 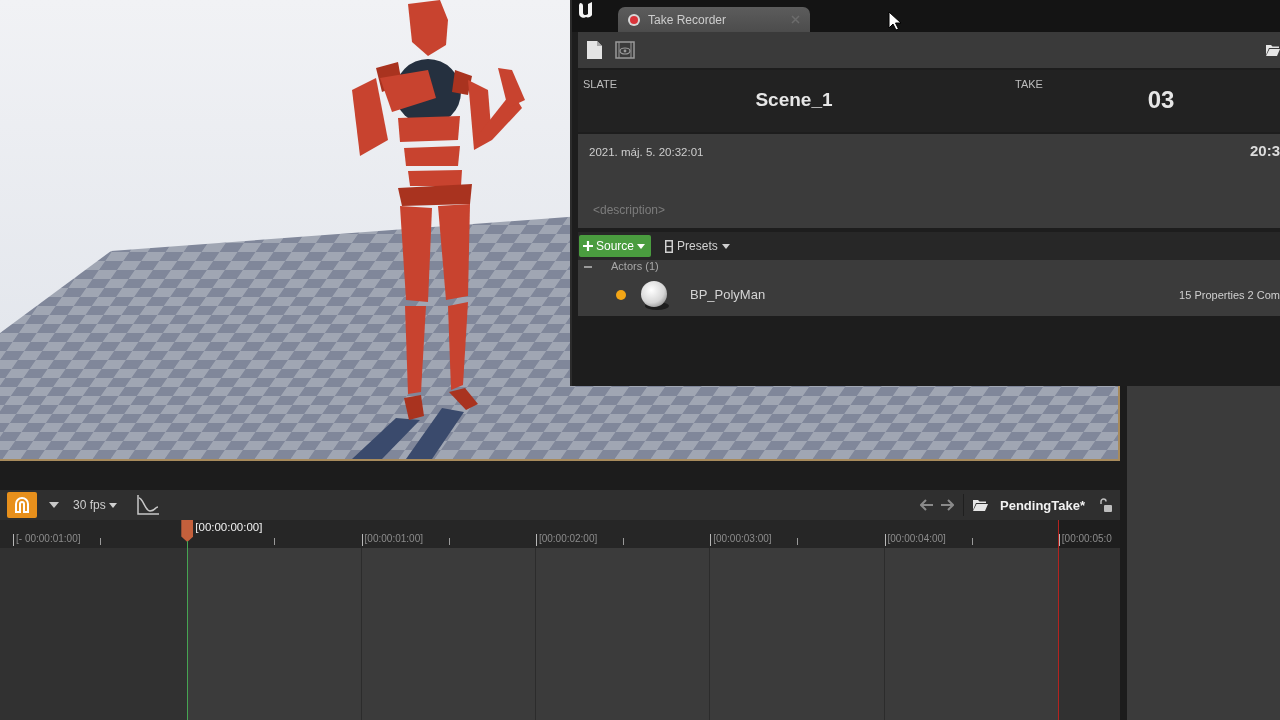 I want to click on timestamp: 2021. máj. 5. 20:32:01, so click(x=646, y=152).